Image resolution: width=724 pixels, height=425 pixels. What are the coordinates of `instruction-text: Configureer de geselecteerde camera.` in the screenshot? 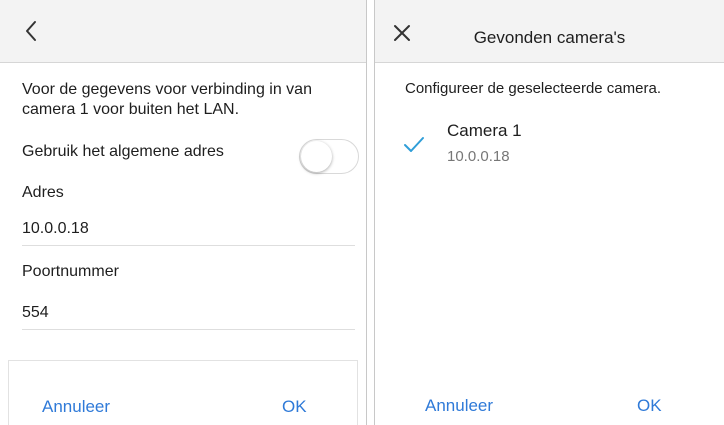 It's located at (533, 88).